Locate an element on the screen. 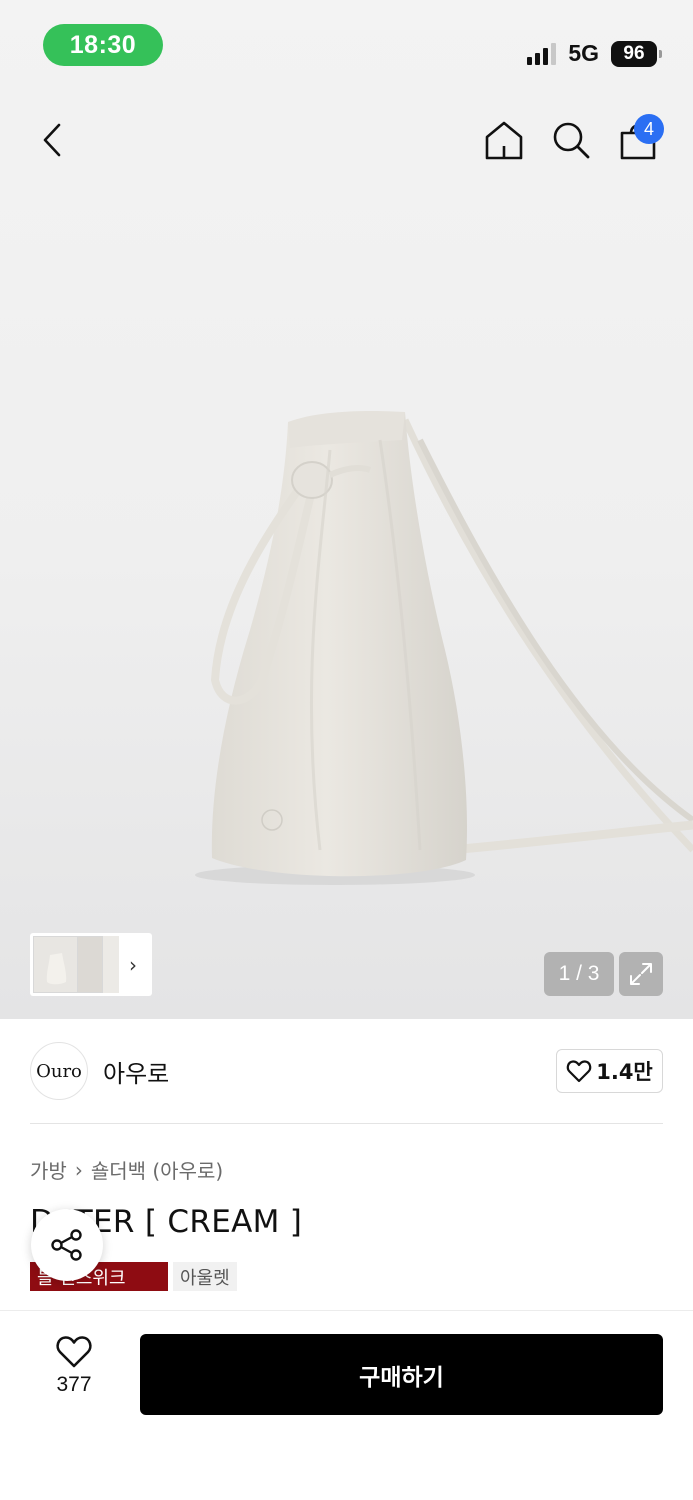 This screenshot has height=1500, width=693. network-type: 5G is located at coordinates (583, 53).